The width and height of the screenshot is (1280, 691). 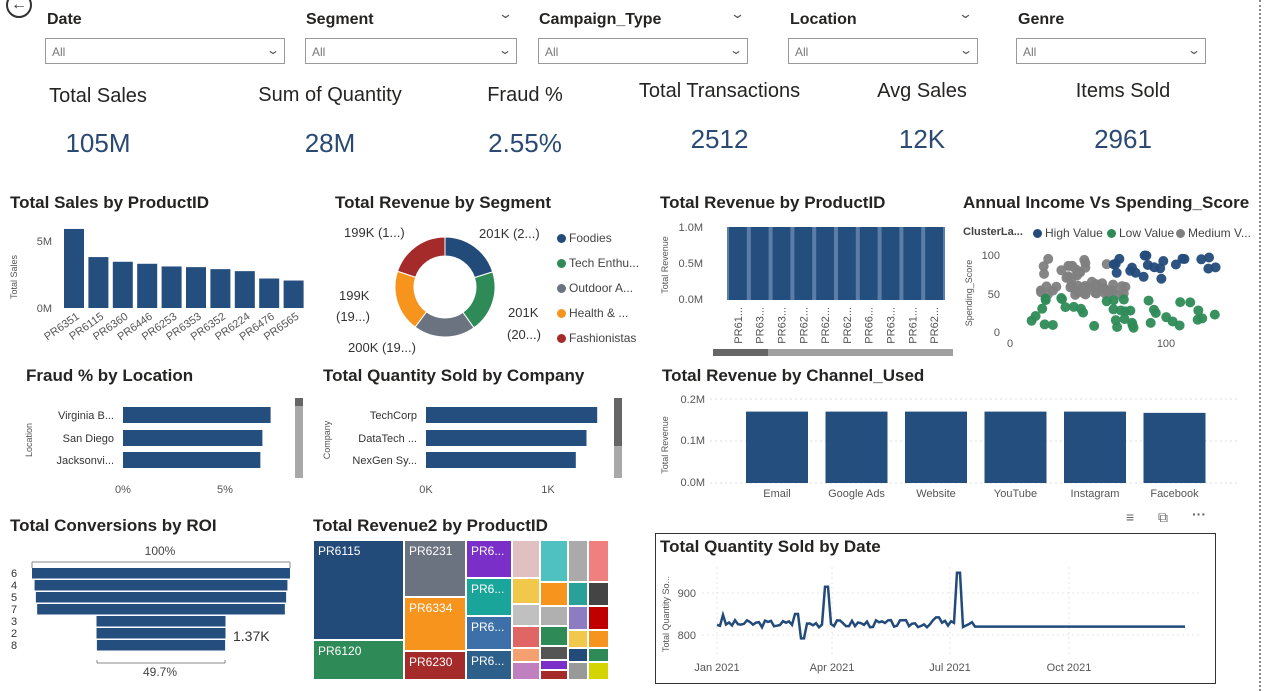 What do you see at coordinates (1010, 344) in the screenshot?
I see `x-tick: 0` at bounding box center [1010, 344].